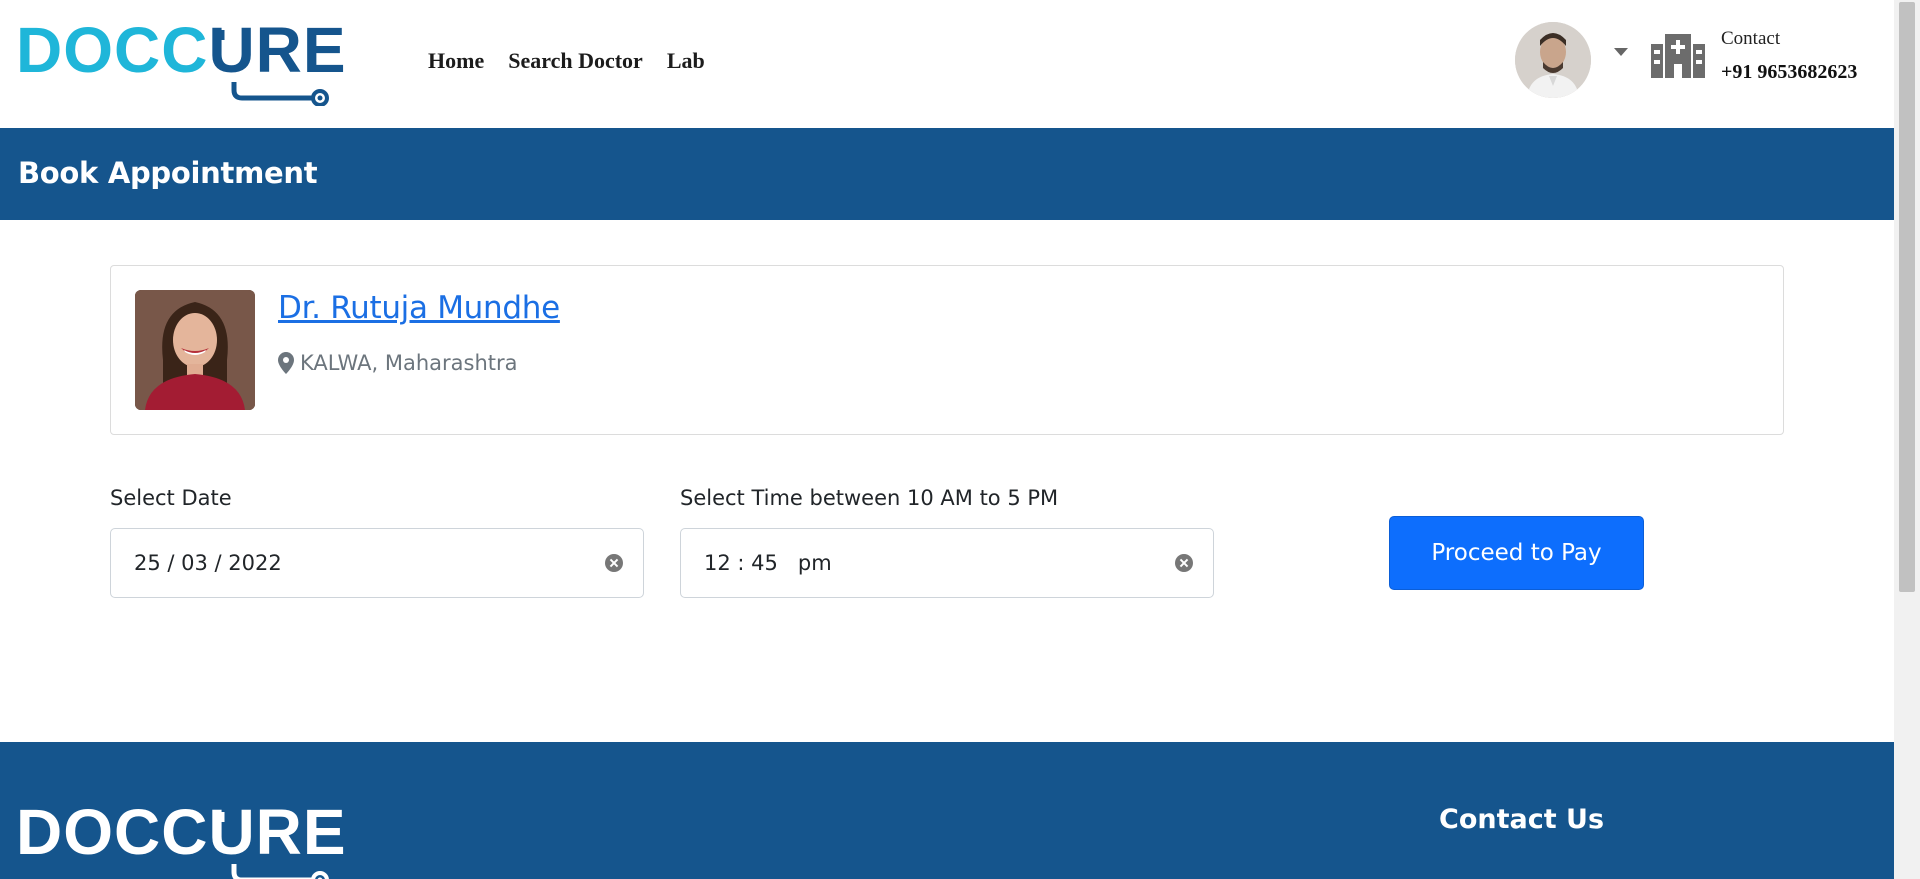 This screenshot has height=879, width=1920. What do you see at coordinates (274, 68) in the screenshot?
I see `stethoscope-icon` at bounding box center [274, 68].